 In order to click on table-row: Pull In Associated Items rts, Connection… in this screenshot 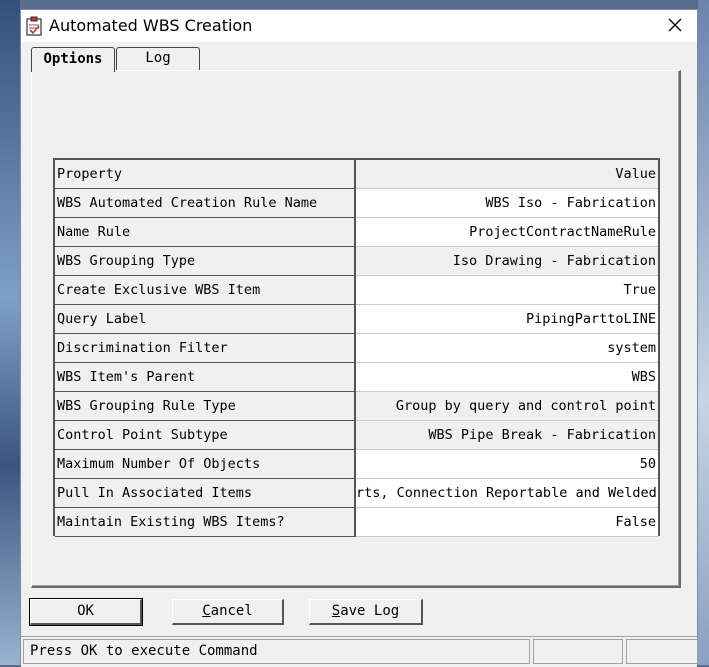, I will do `click(356, 493)`.